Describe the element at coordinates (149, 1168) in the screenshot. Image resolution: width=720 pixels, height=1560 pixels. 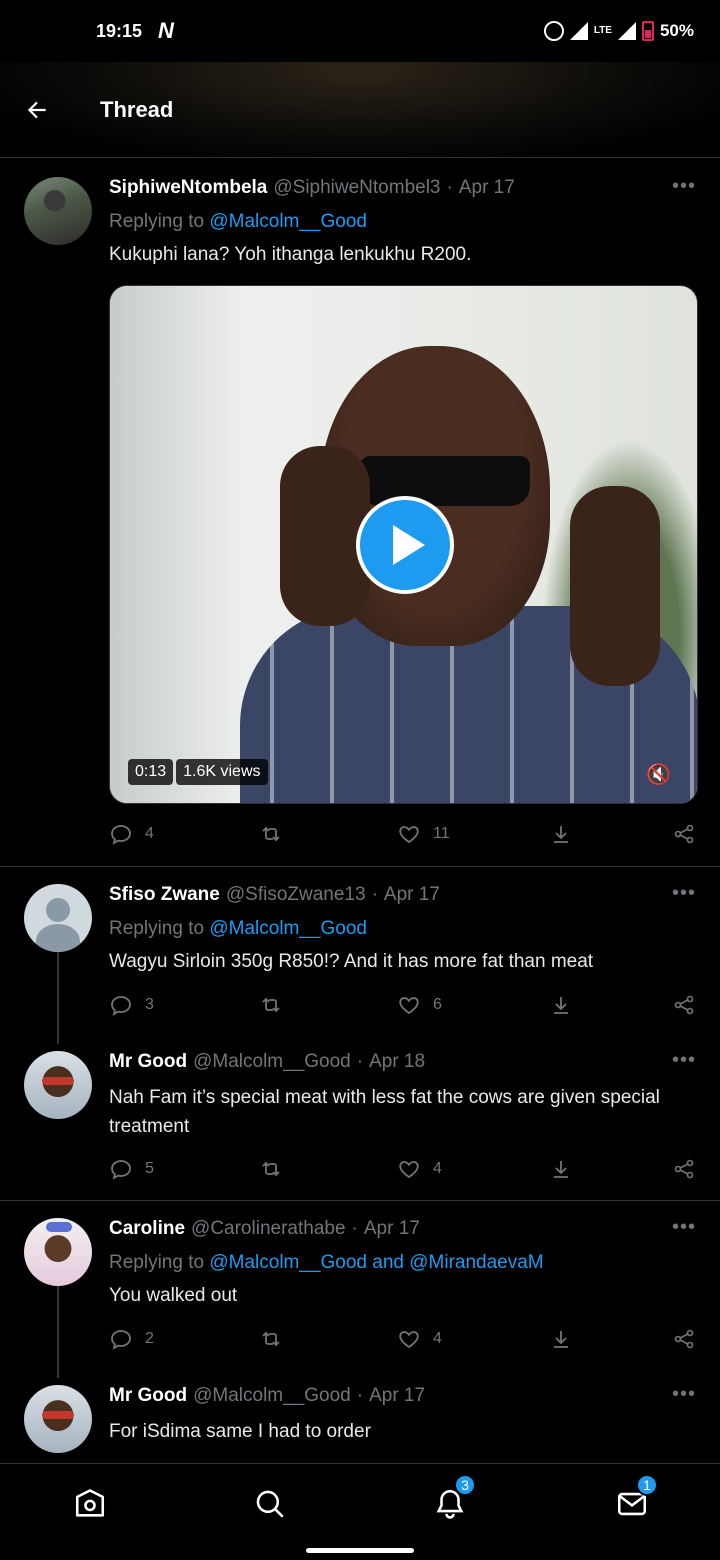
I see `reply-count: 5` at that location.